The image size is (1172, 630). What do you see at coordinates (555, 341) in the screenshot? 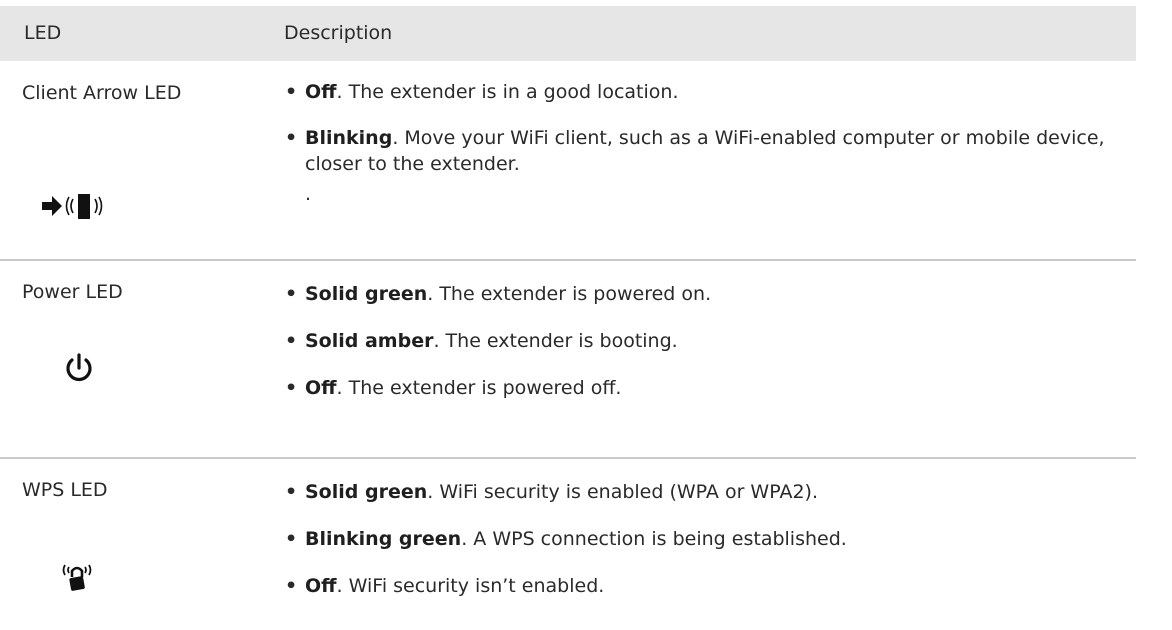
I see `bullet-text: . The extender is booting.` at bounding box center [555, 341].